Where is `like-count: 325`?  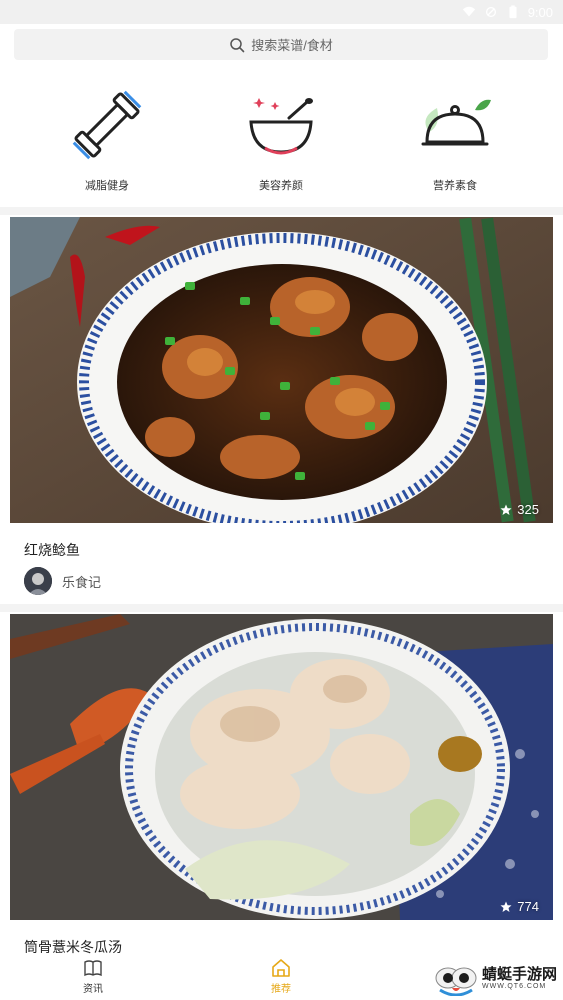
like-count: 325 is located at coordinates (519, 509).